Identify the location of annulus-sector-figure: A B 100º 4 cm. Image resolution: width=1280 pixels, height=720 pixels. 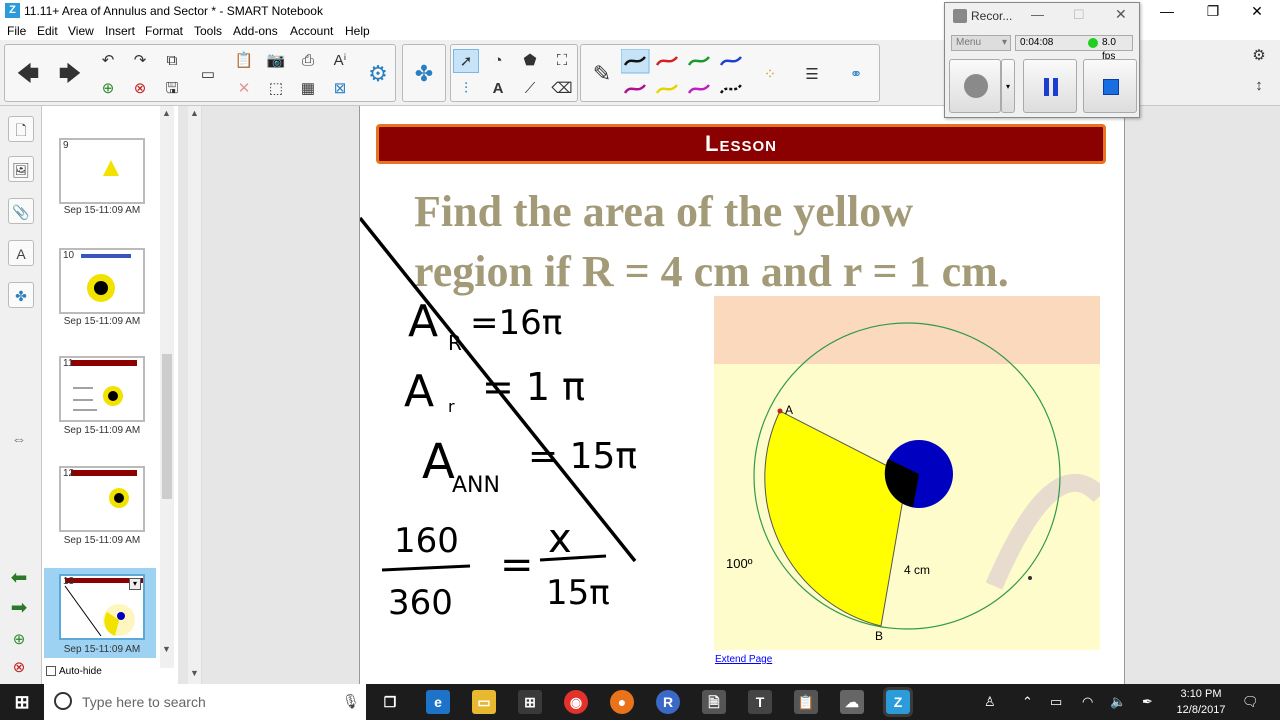
(907, 473).